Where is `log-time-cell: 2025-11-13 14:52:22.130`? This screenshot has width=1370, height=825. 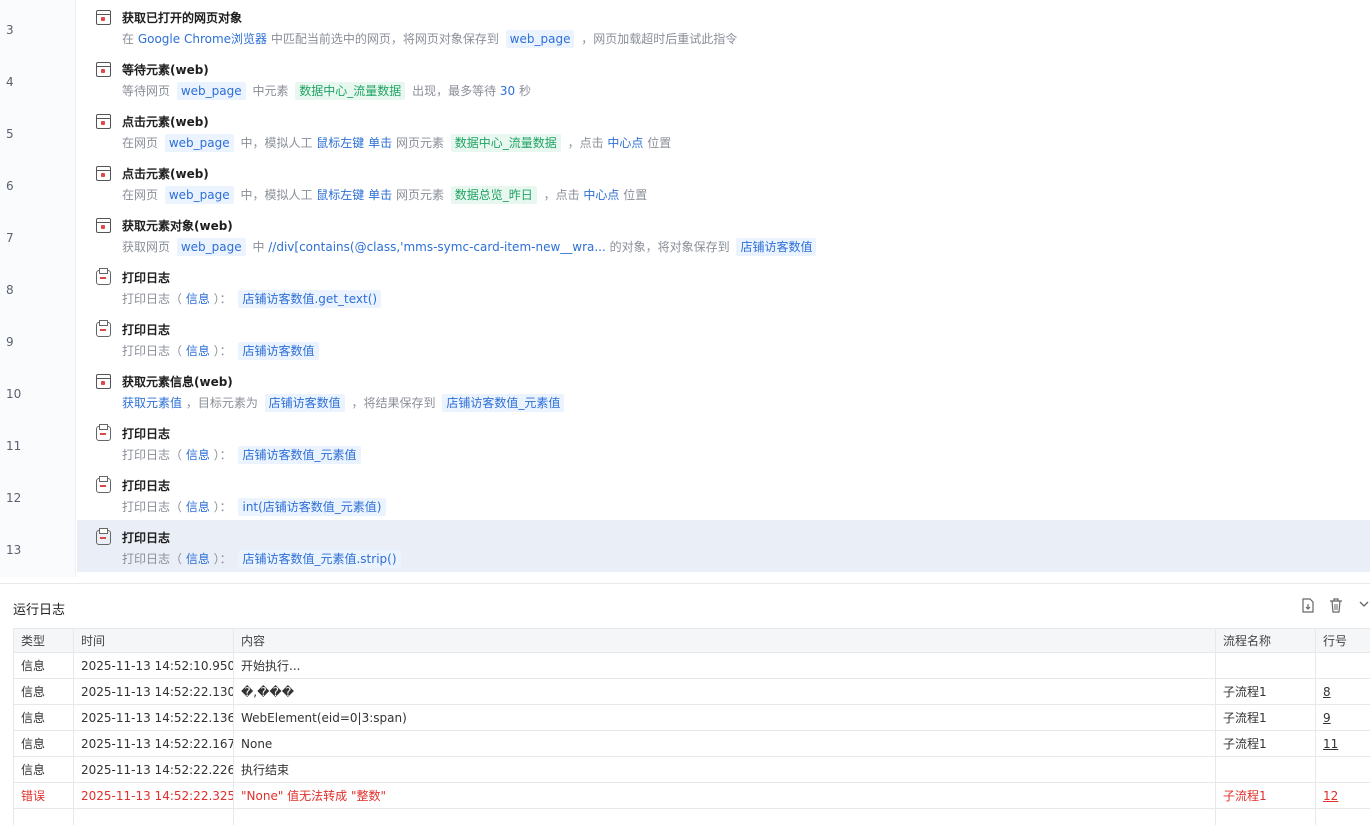
log-time-cell: 2025-11-13 14:52:22.130 is located at coordinates (153, 691).